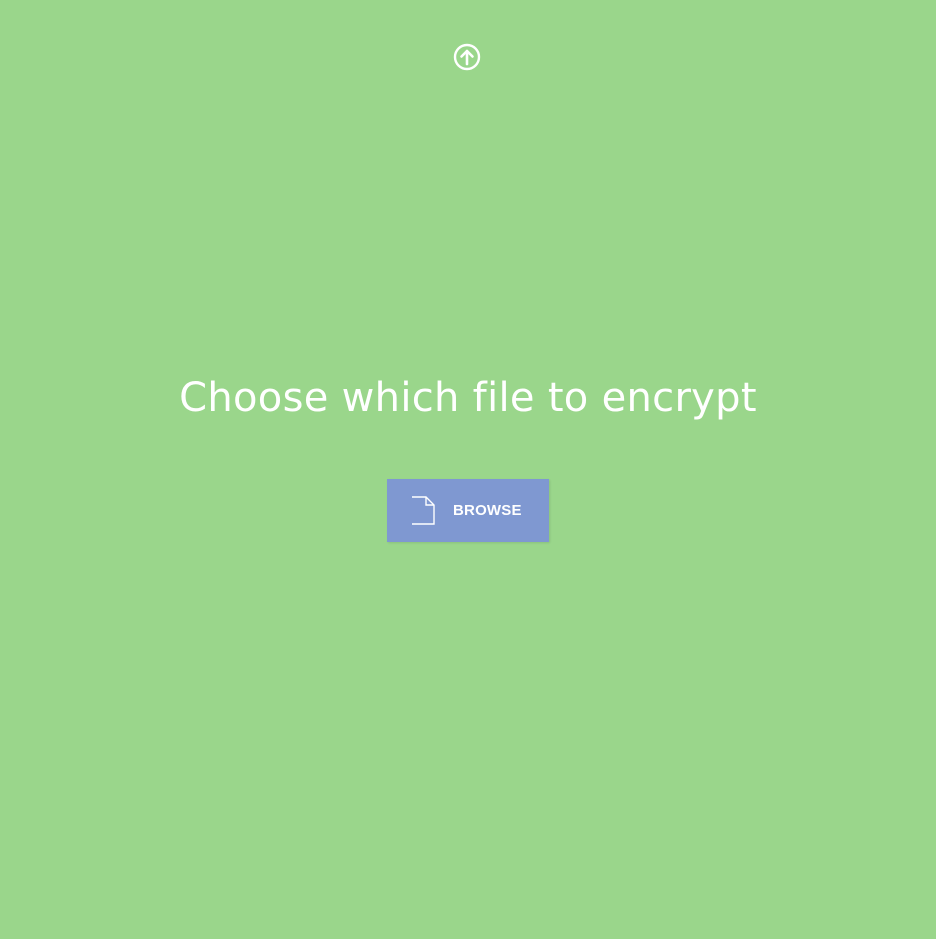 The height and width of the screenshot is (939, 936). I want to click on page-title: Choose which file to encrypt, so click(468, 398).